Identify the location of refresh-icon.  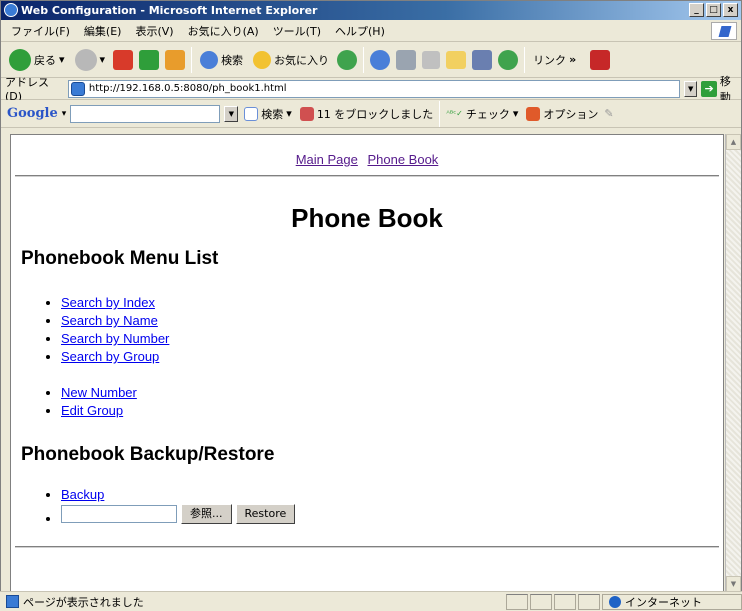
(149, 59).